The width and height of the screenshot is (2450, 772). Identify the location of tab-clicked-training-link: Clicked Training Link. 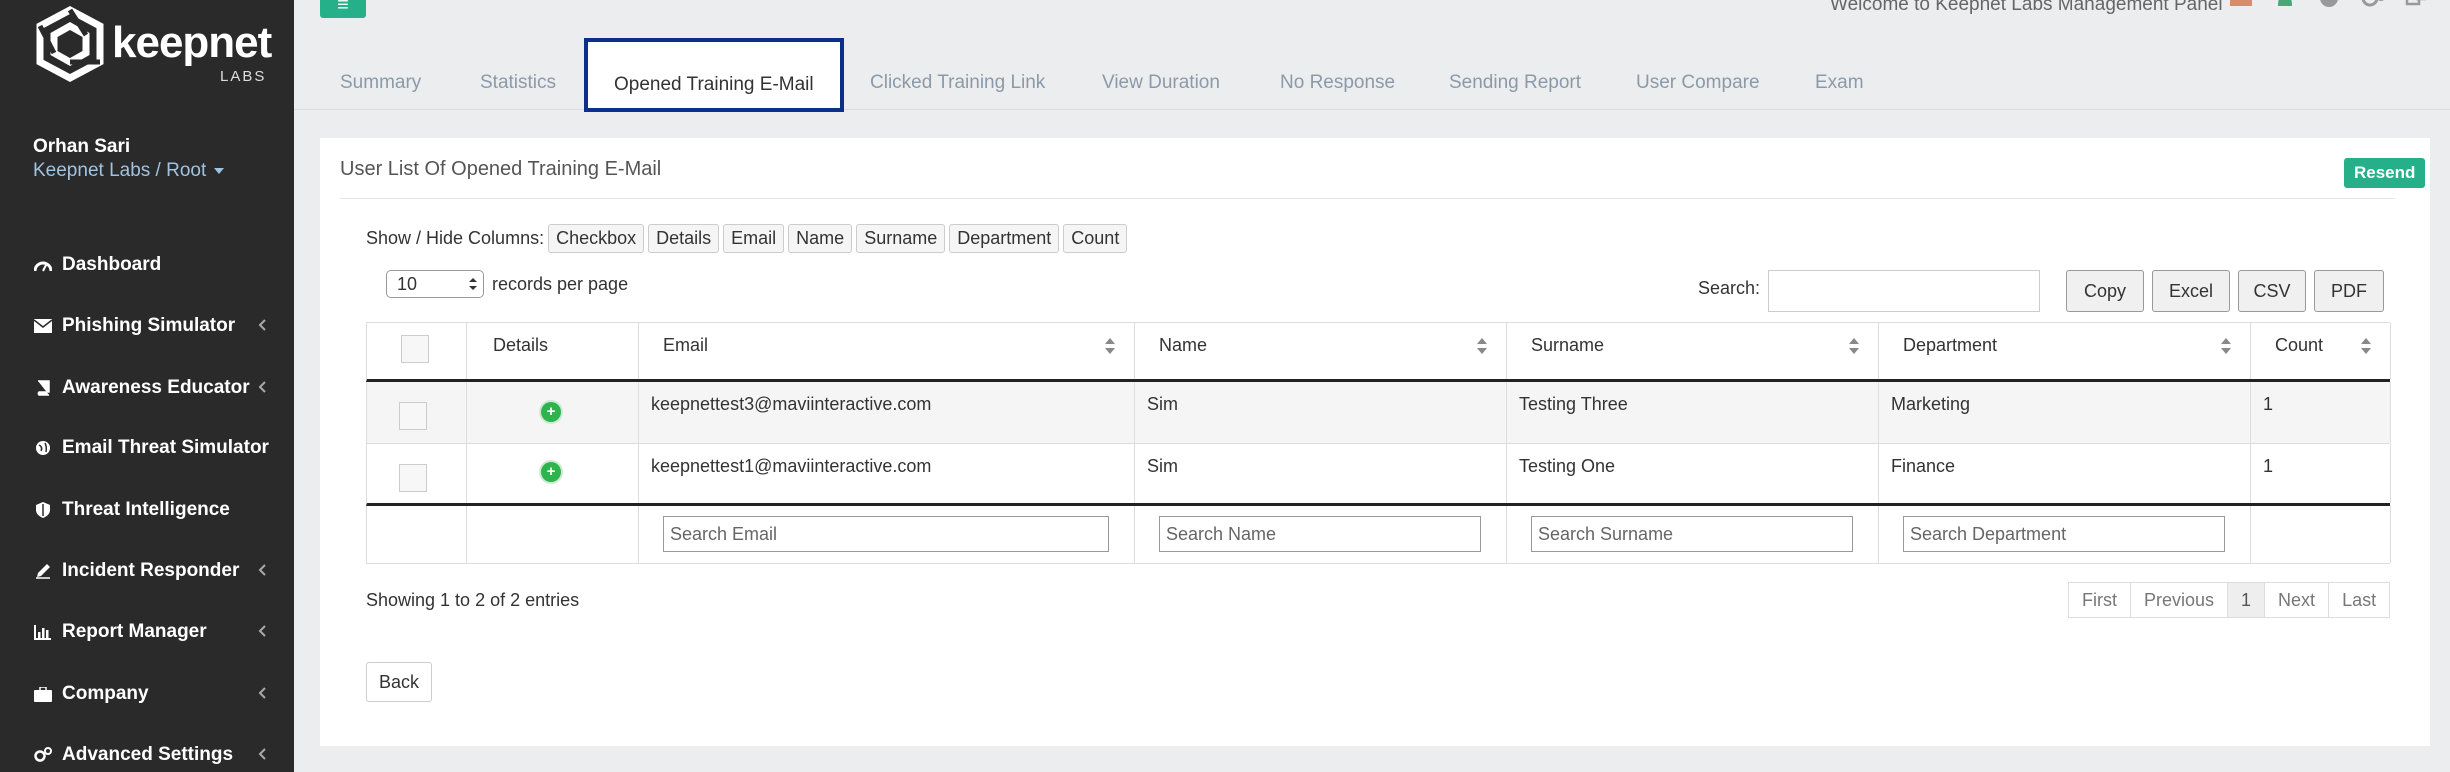
(957, 87).